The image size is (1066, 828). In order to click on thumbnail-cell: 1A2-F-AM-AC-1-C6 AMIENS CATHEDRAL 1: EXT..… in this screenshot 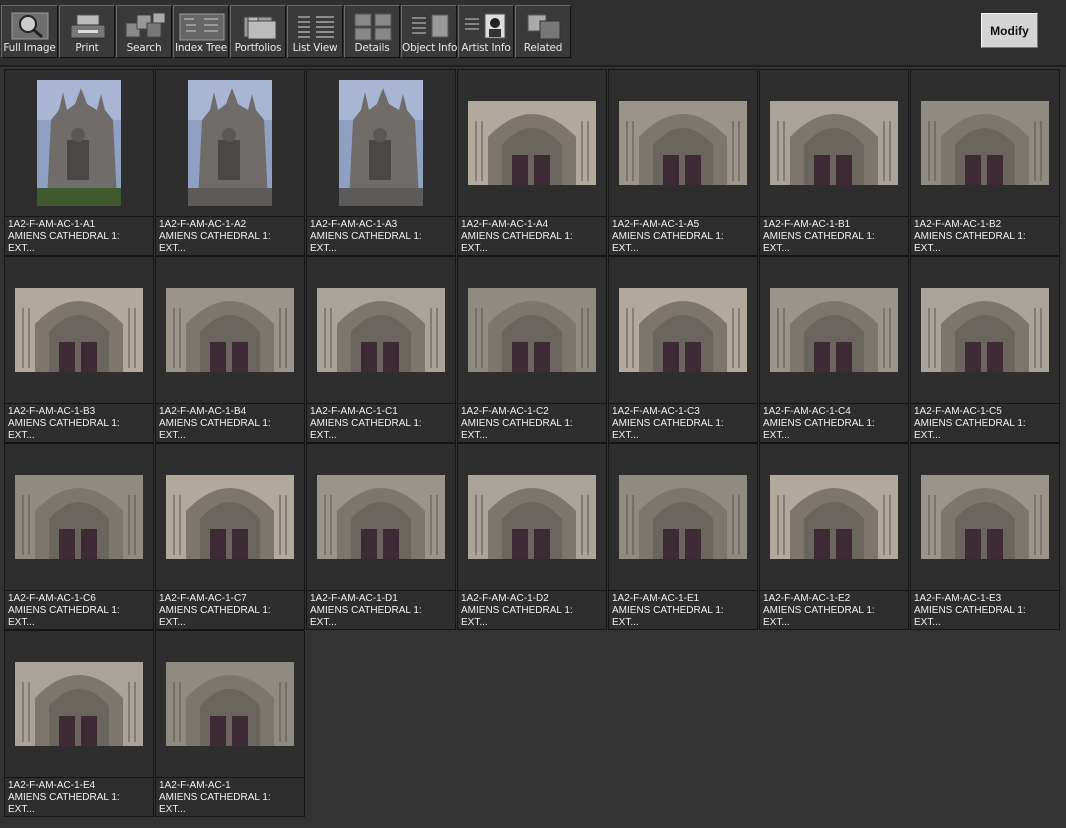, I will do `click(79, 536)`.